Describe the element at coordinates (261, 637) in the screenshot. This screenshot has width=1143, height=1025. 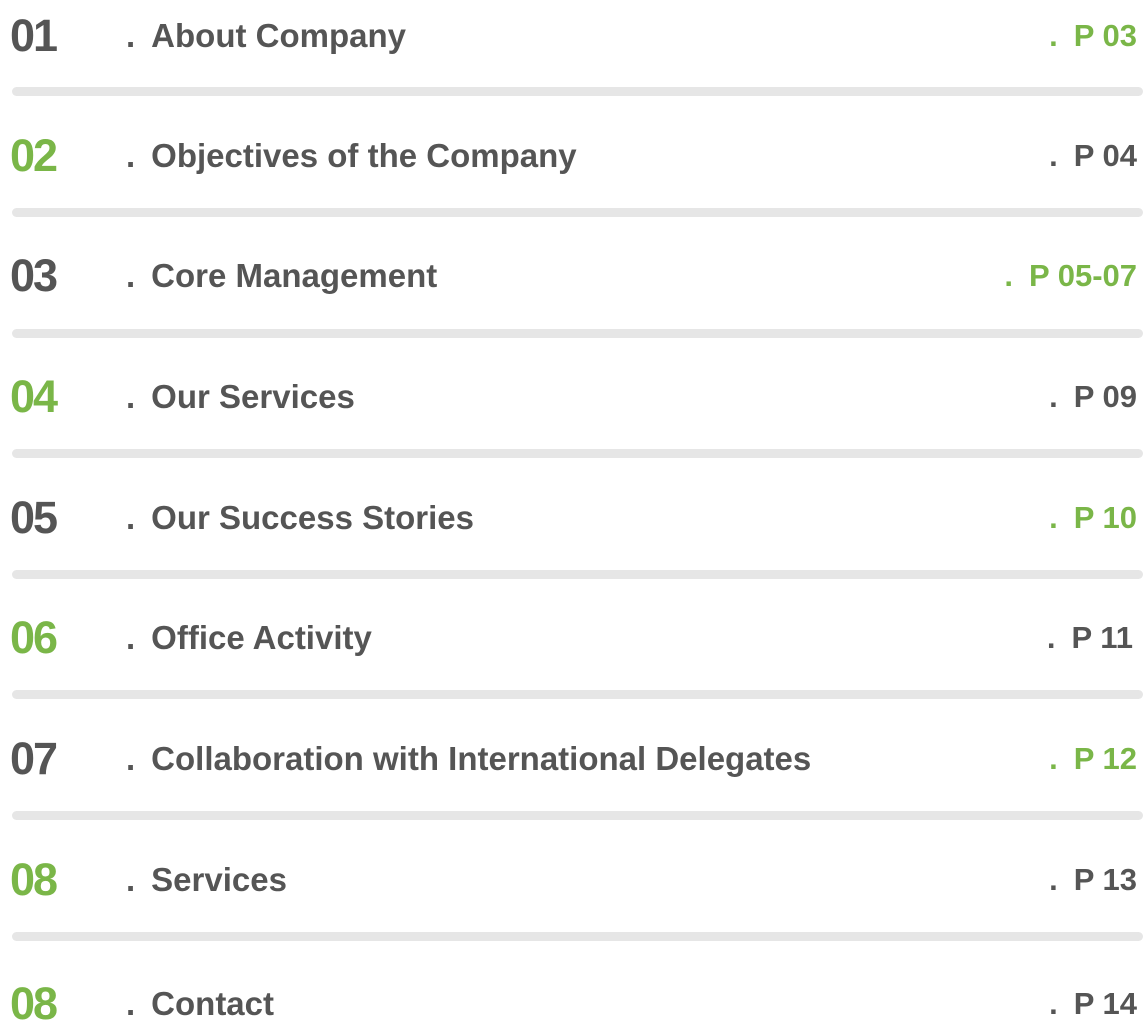
I see `entry-title: Office Activity` at that location.